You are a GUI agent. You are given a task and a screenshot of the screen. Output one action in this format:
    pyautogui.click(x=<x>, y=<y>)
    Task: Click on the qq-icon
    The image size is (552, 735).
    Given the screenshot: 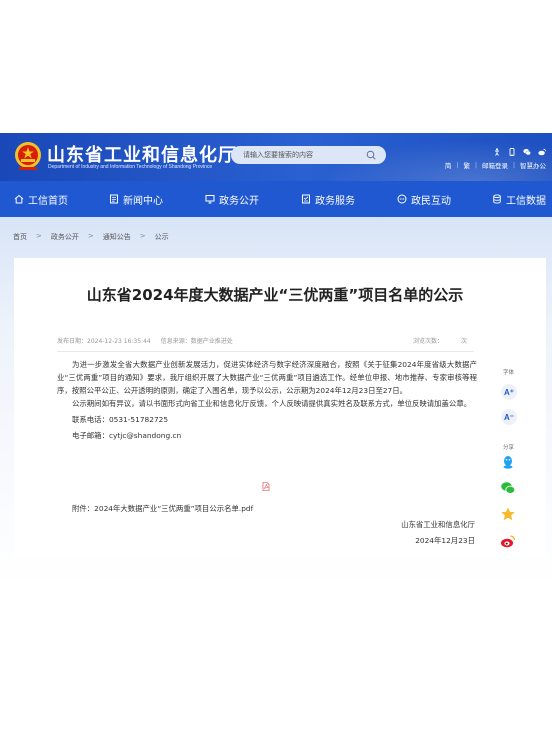 What is the action you would take?
    pyautogui.click(x=508, y=462)
    